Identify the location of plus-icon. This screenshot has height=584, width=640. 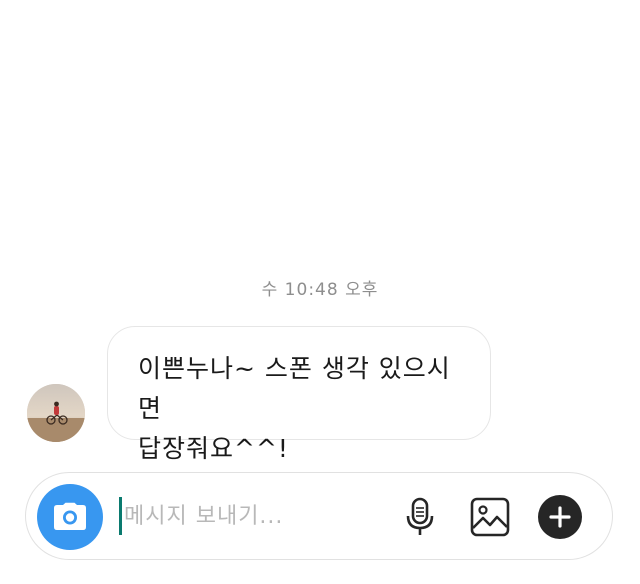
(560, 517).